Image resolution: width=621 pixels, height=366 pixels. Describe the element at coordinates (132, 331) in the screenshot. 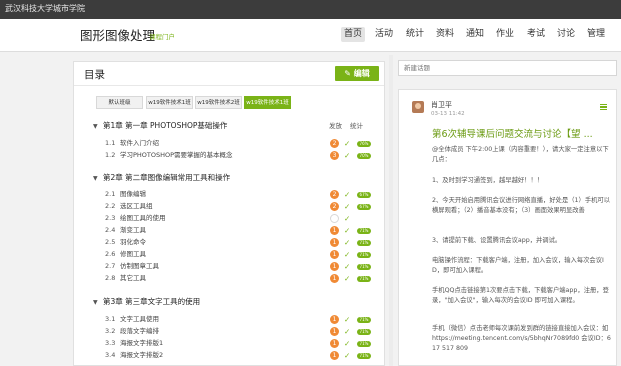

I see `list-item: 3.2 段落文字编排` at that location.